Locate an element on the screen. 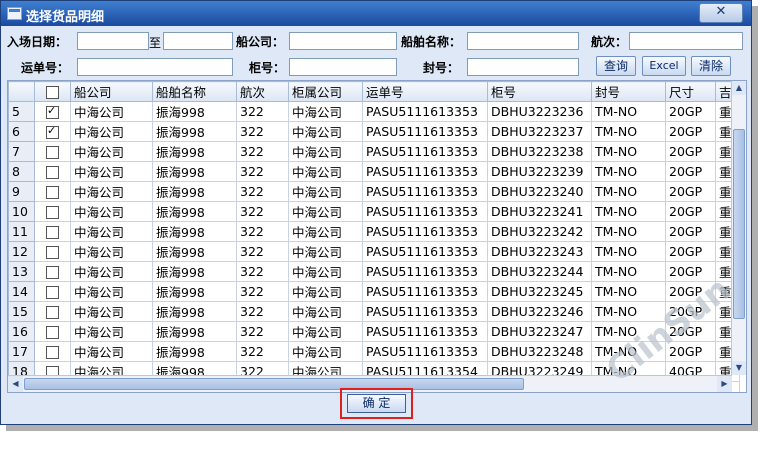  container-cell: DBHU3223247 is located at coordinates (539, 331).